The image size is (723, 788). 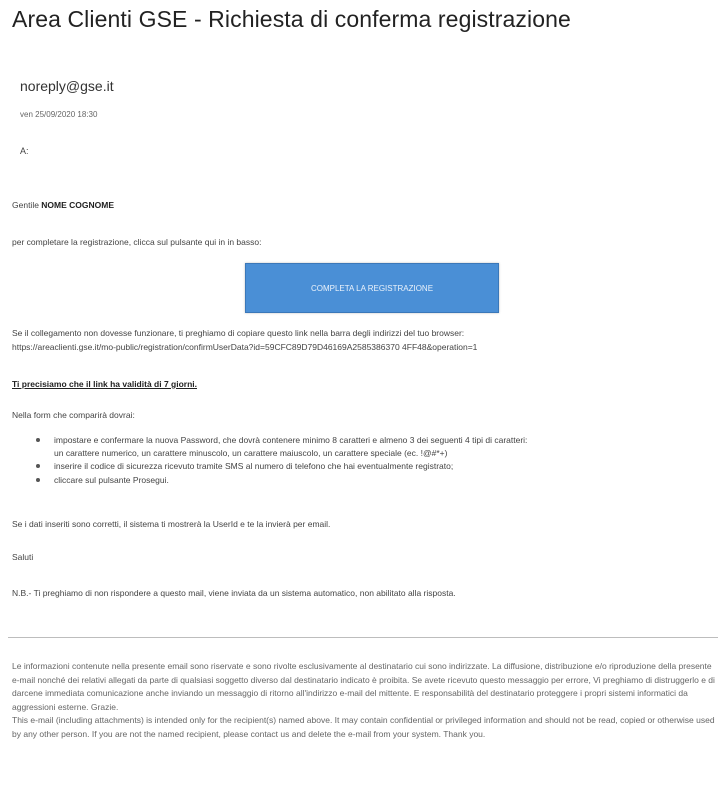 What do you see at coordinates (67, 86) in the screenshot?
I see `sender-address: noreply@gse.it` at bounding box center [67, 86].